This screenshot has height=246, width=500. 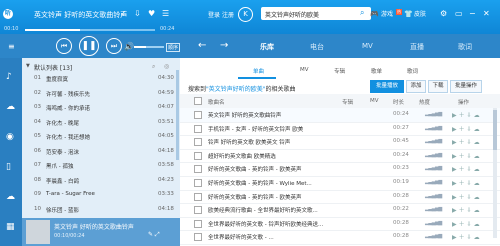 What do you see at coordinates (101, 93) in the screenshot?
I see `playlist-row: 02 许可馨 - 残疾乐先 04:59` at bounding box center [101, 93].